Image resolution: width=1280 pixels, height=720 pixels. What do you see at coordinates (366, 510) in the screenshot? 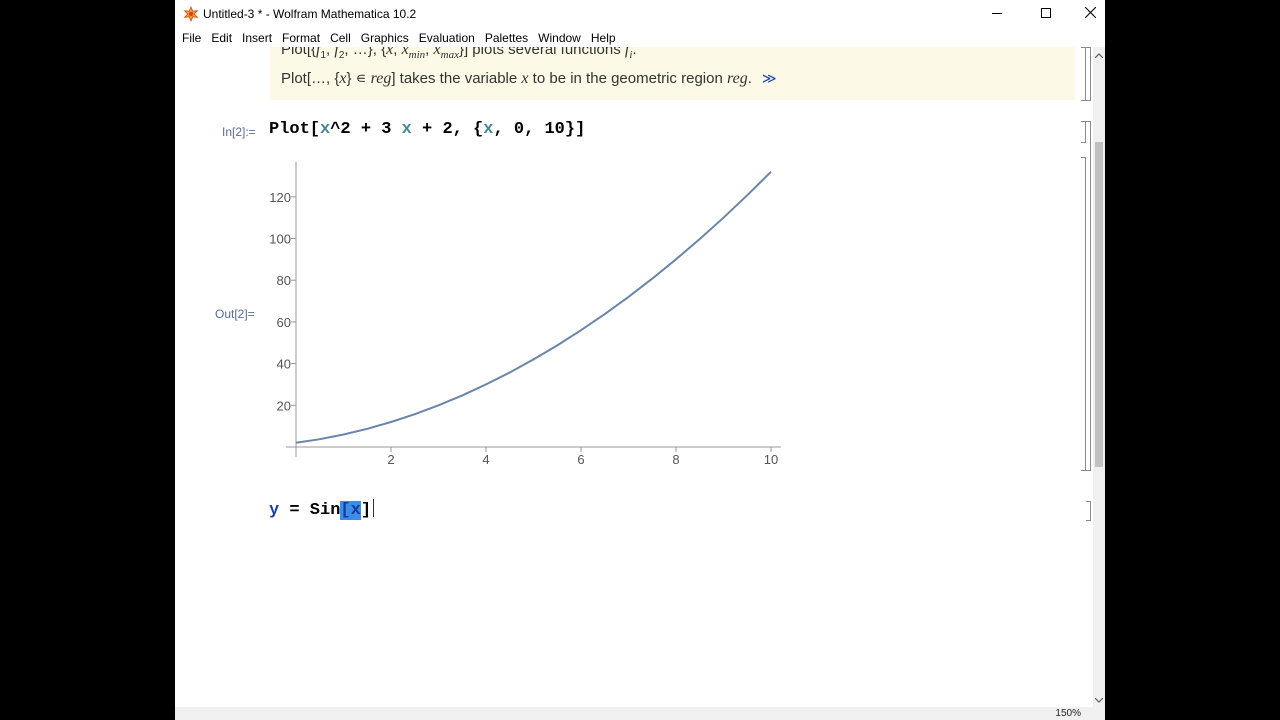
I see `code-text: ]` at bounding box center [366, 510].